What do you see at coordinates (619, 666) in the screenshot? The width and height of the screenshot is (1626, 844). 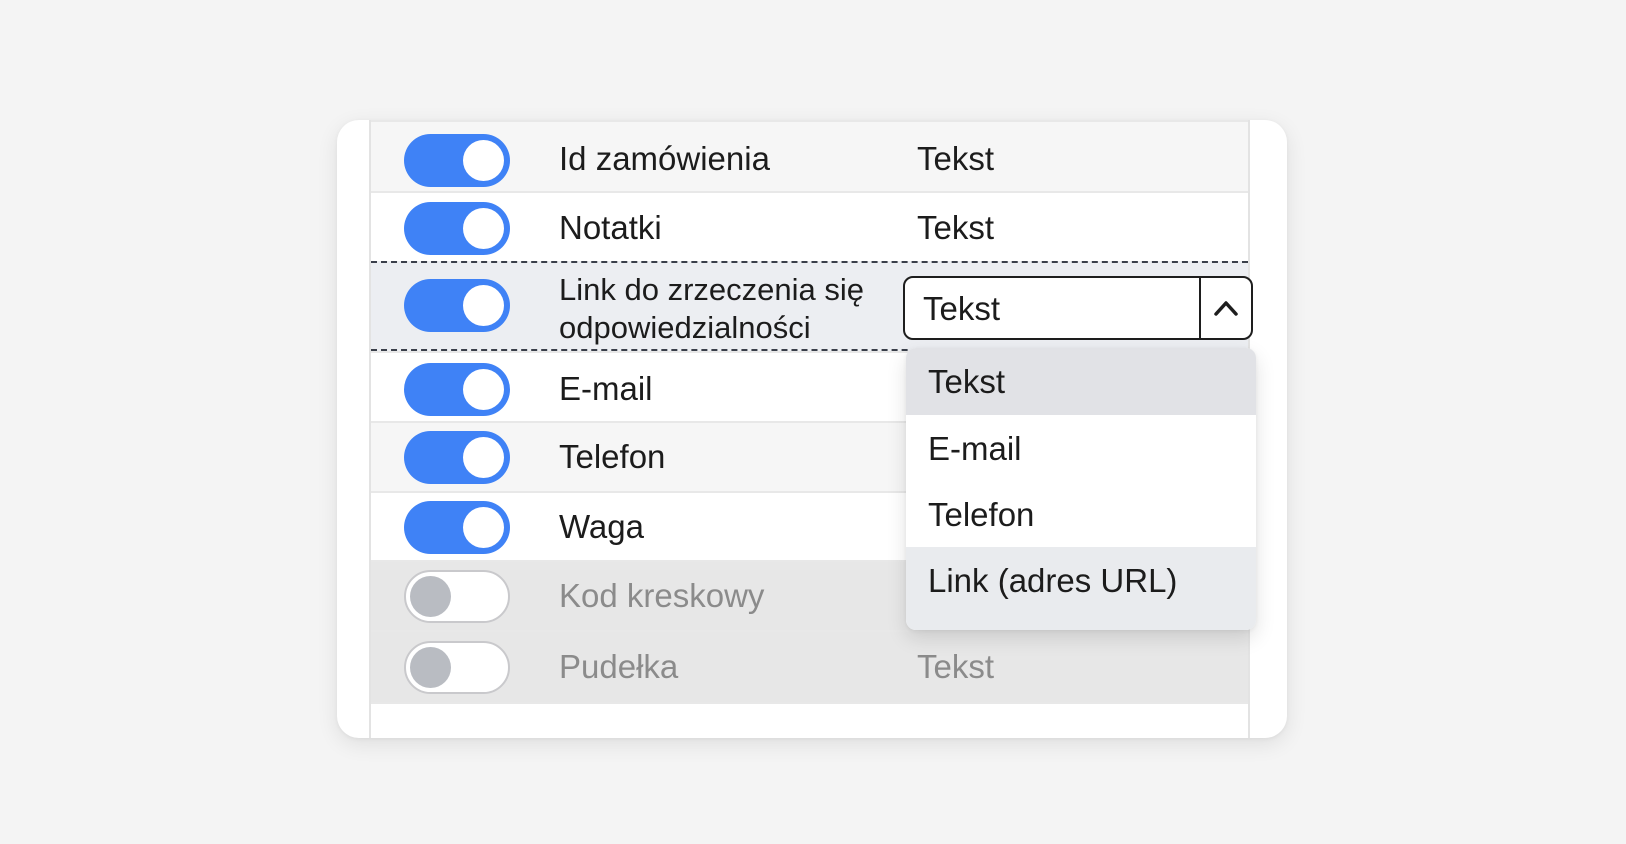 I see `field-name: Pudełka` at bounding box center [619, 666].